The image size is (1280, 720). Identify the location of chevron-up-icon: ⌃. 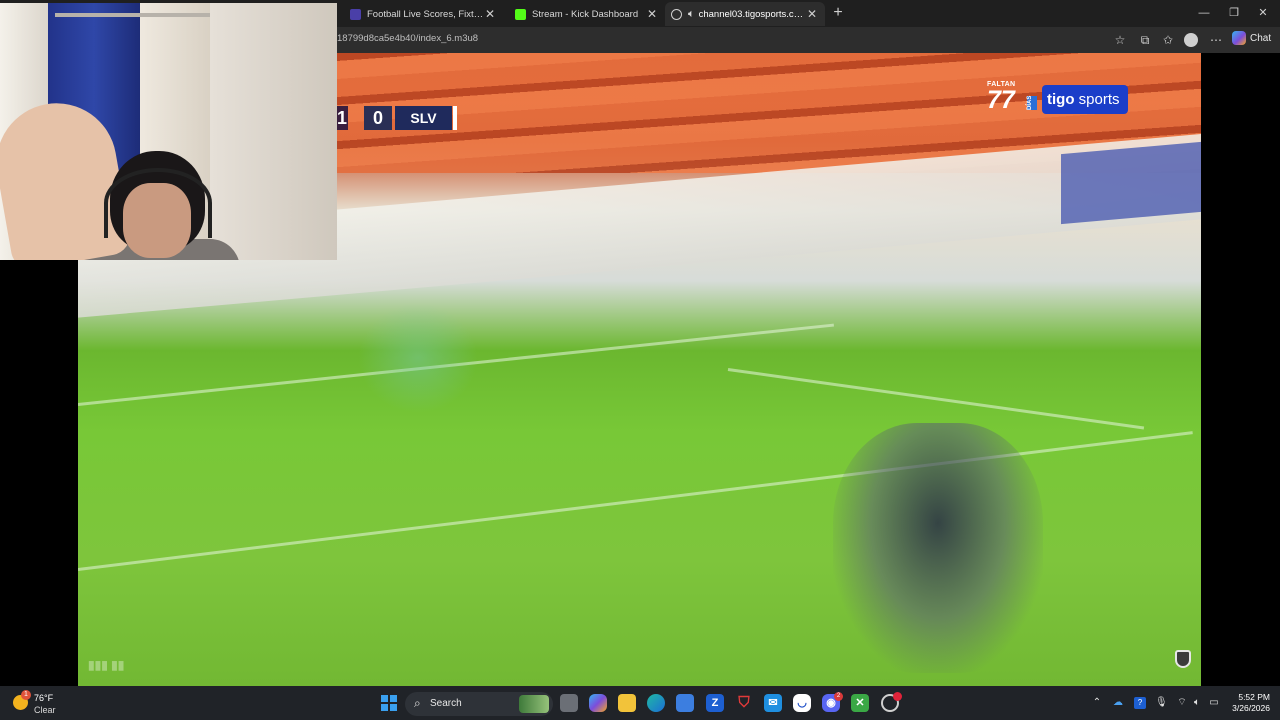
(1097, 703).